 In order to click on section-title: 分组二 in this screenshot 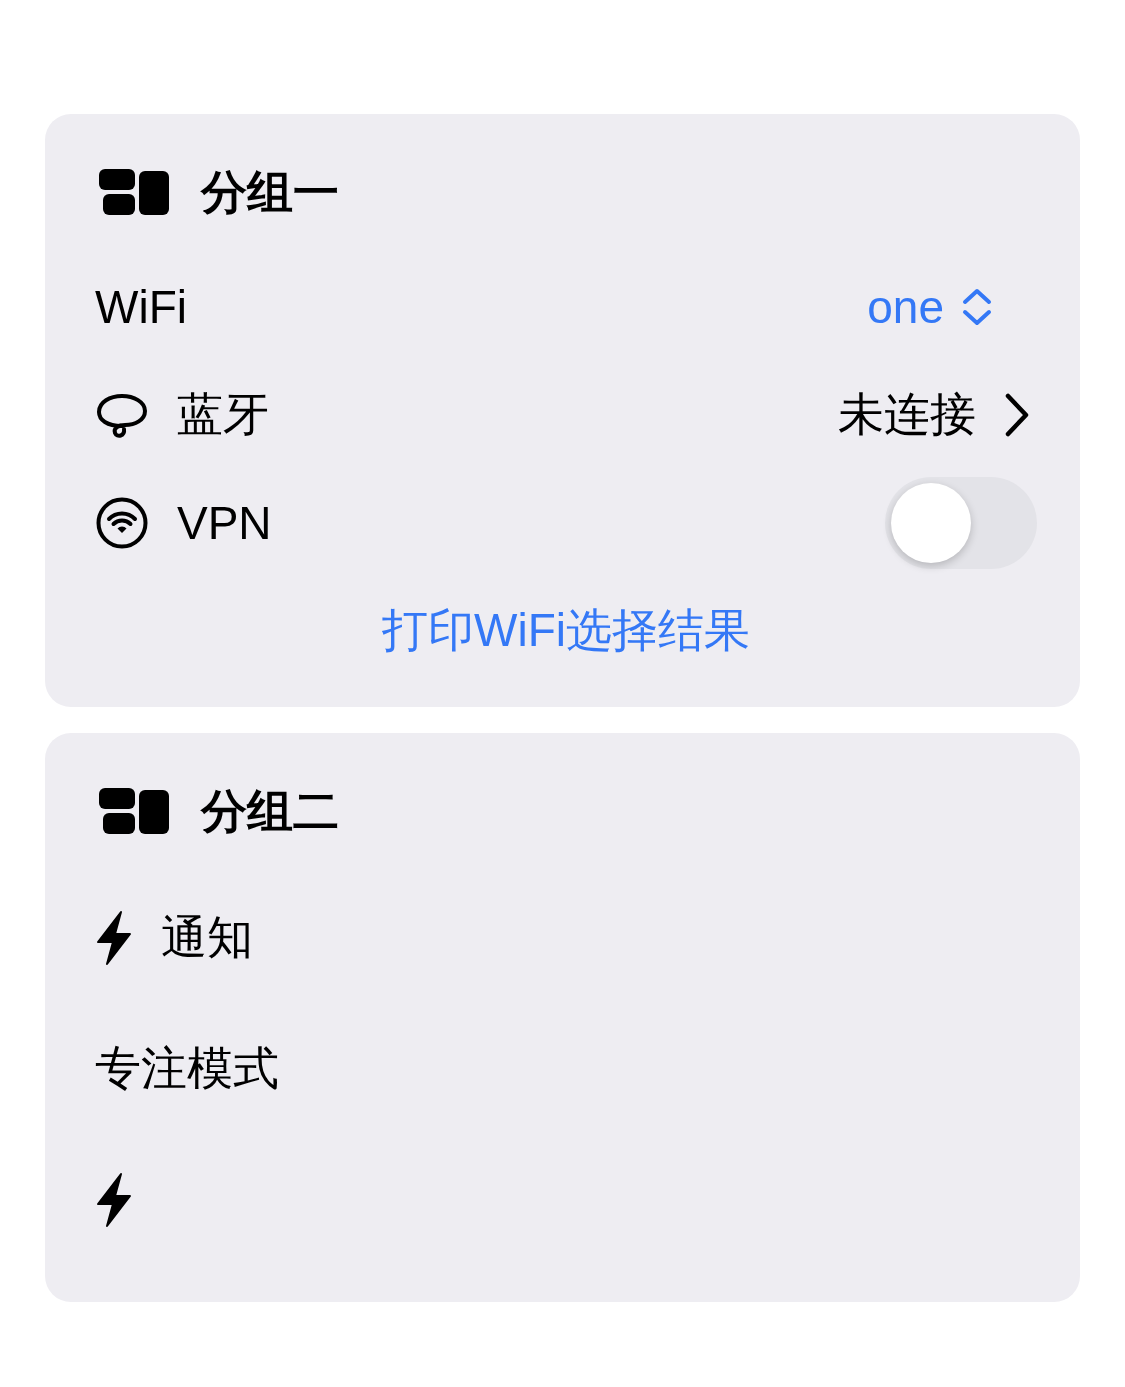, I will do `click(270, 811)`.